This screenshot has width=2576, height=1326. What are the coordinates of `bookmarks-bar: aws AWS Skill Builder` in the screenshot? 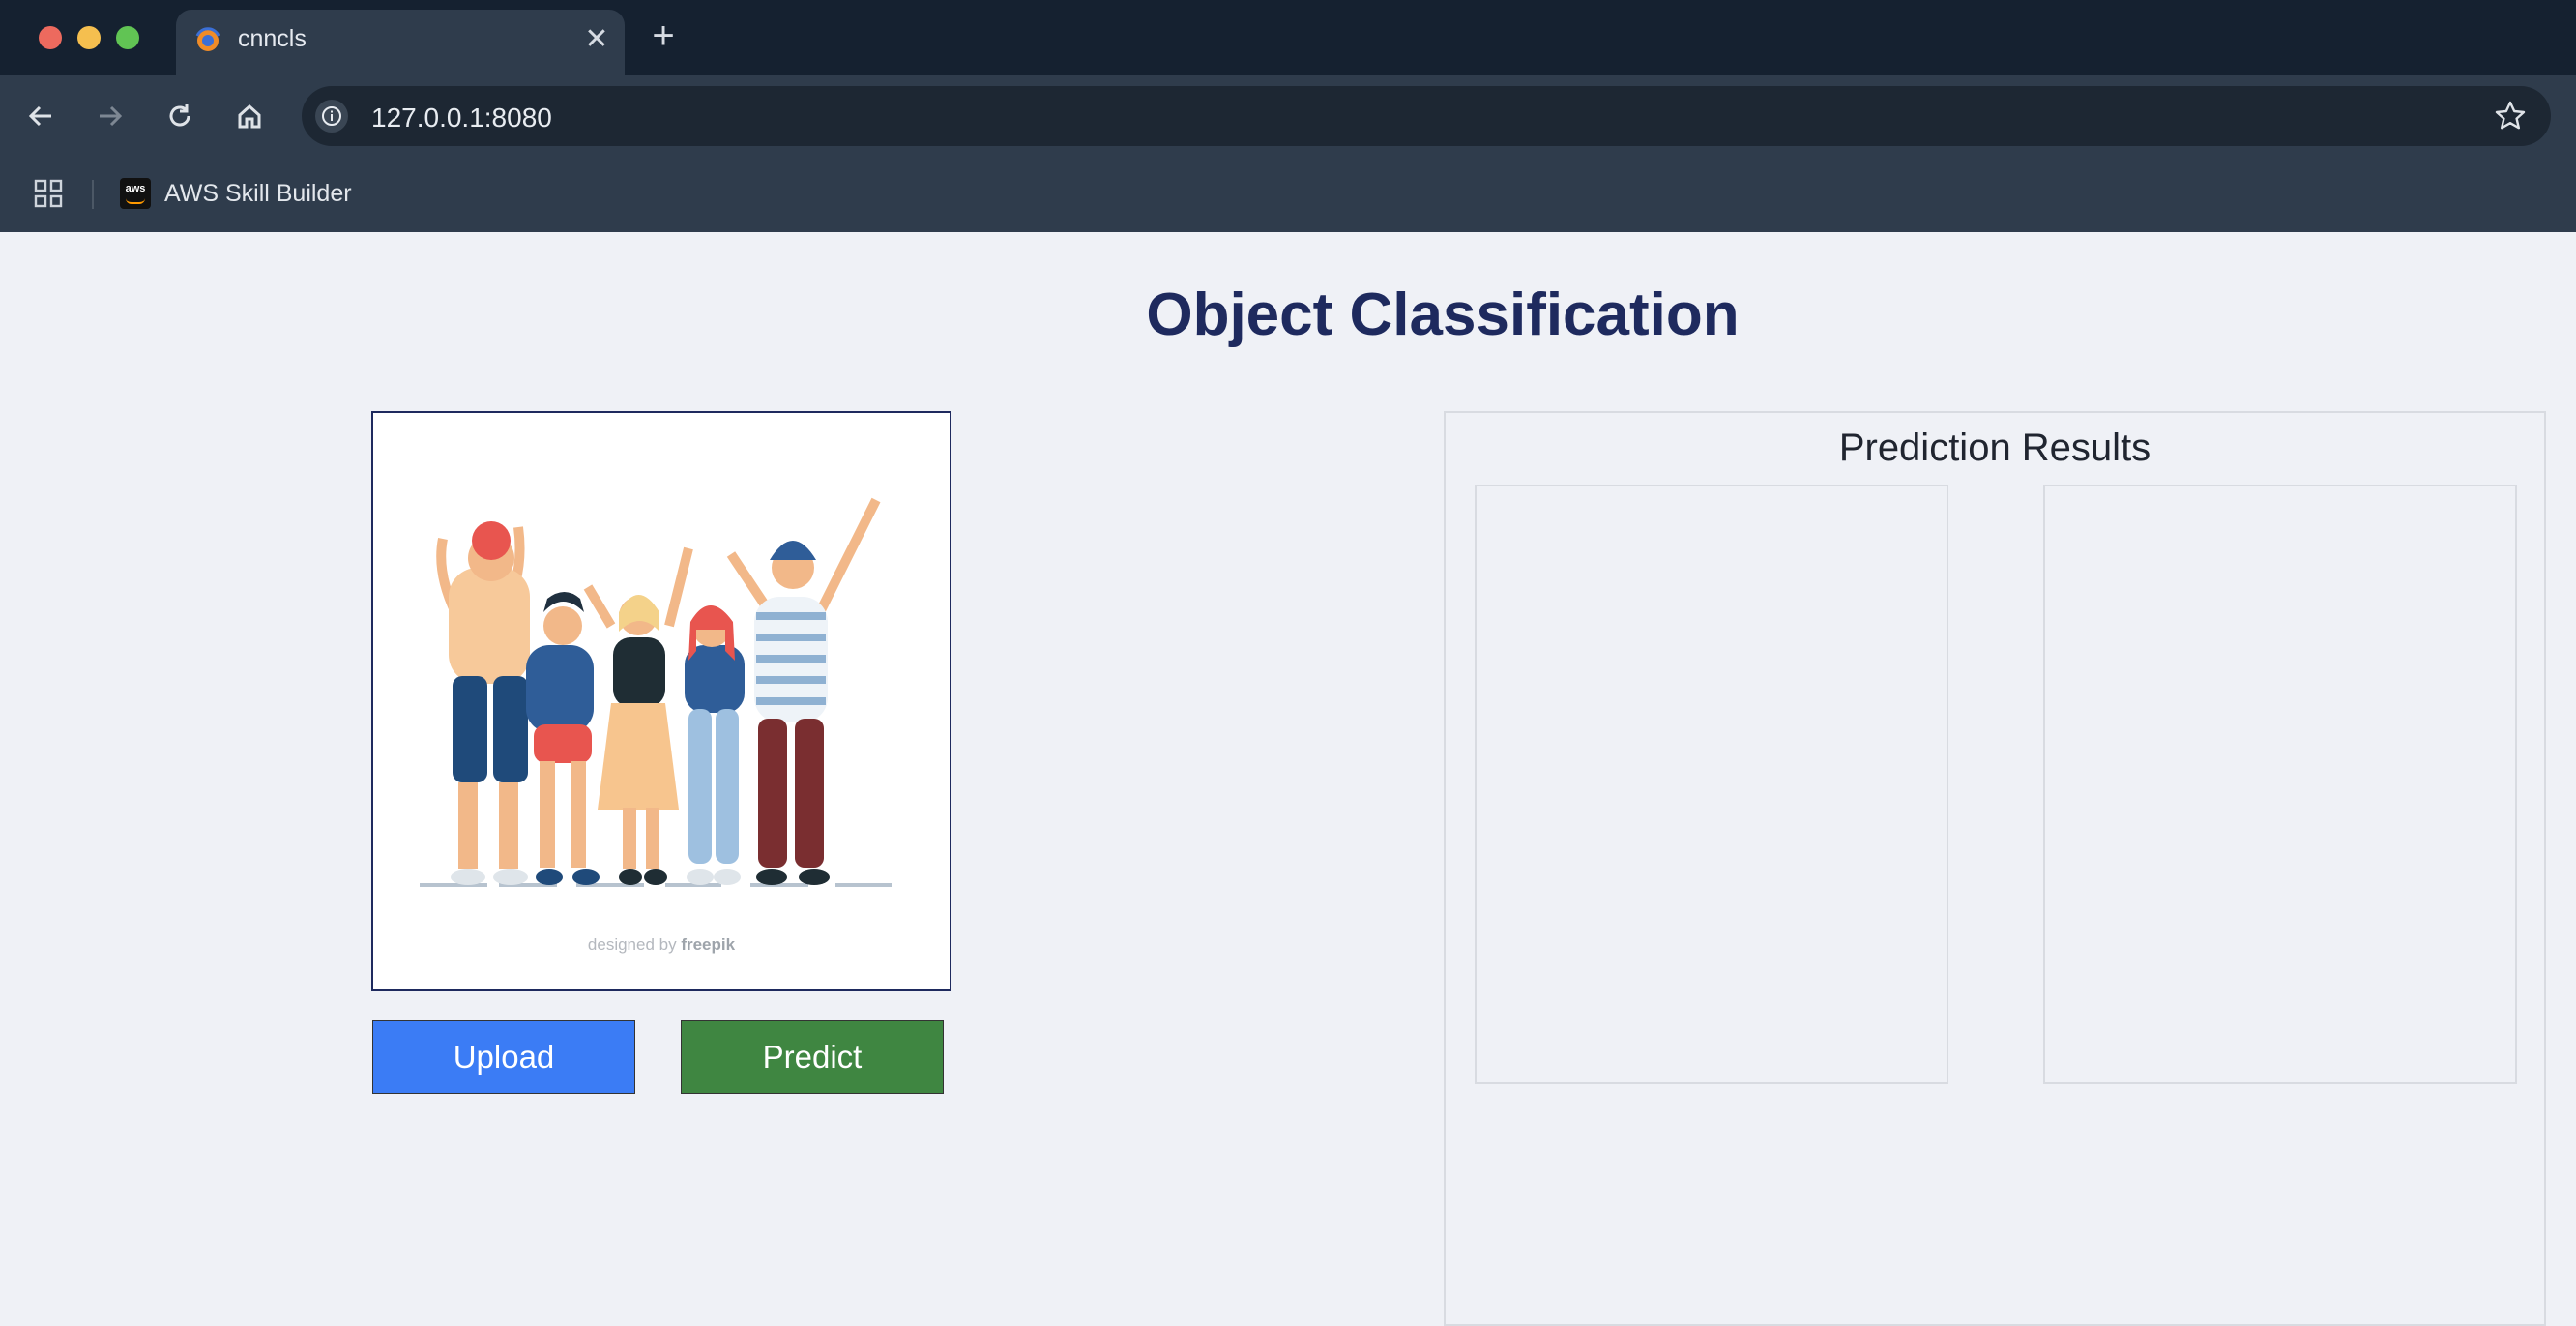 It's located at (1288, 195).